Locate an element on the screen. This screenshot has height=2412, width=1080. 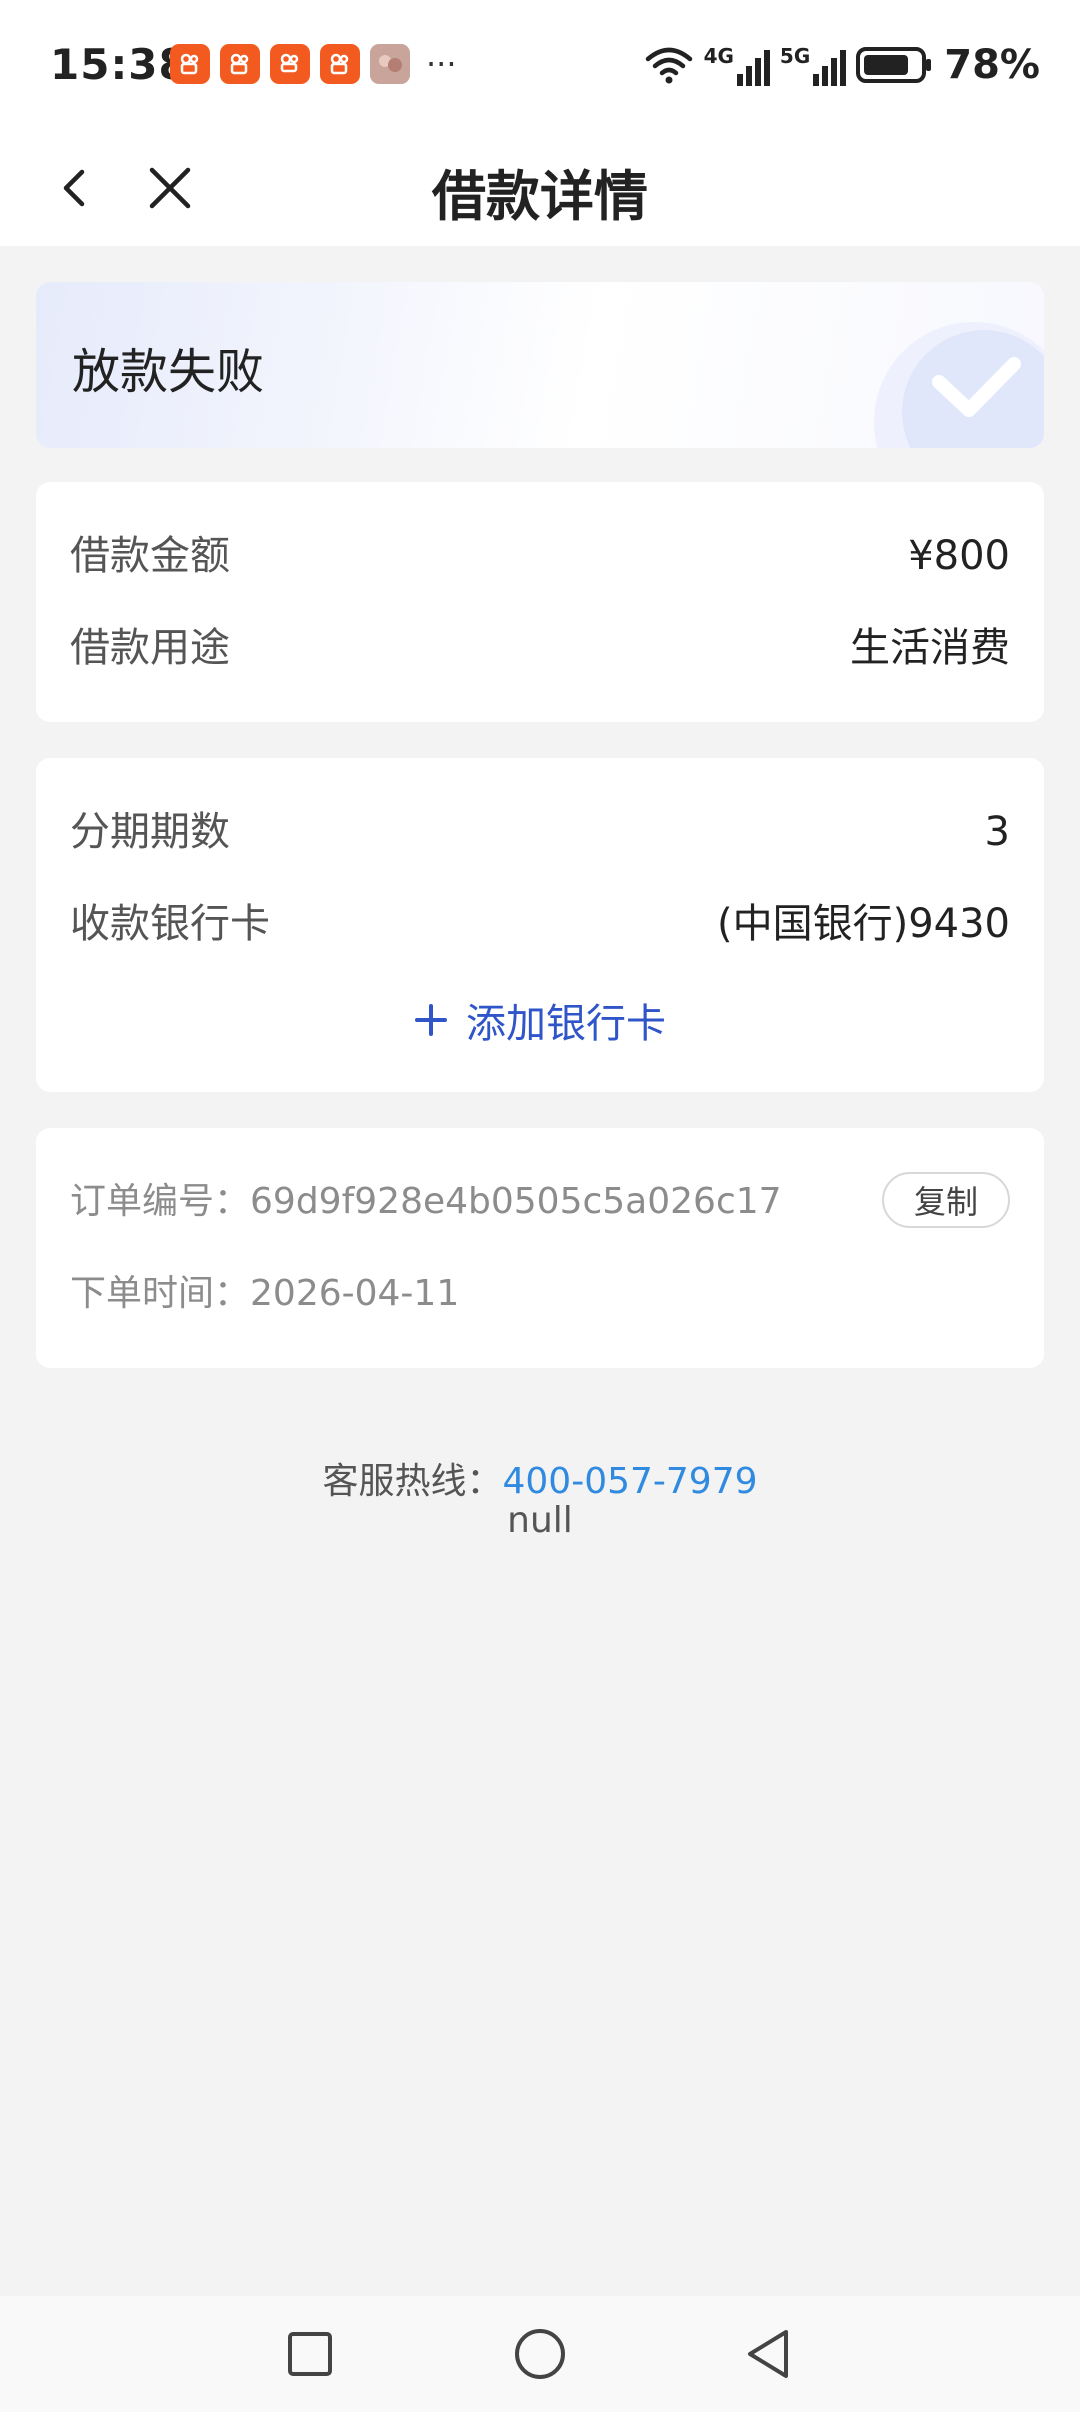
network-label-4g: 4G is located at coordinates (718, 56).